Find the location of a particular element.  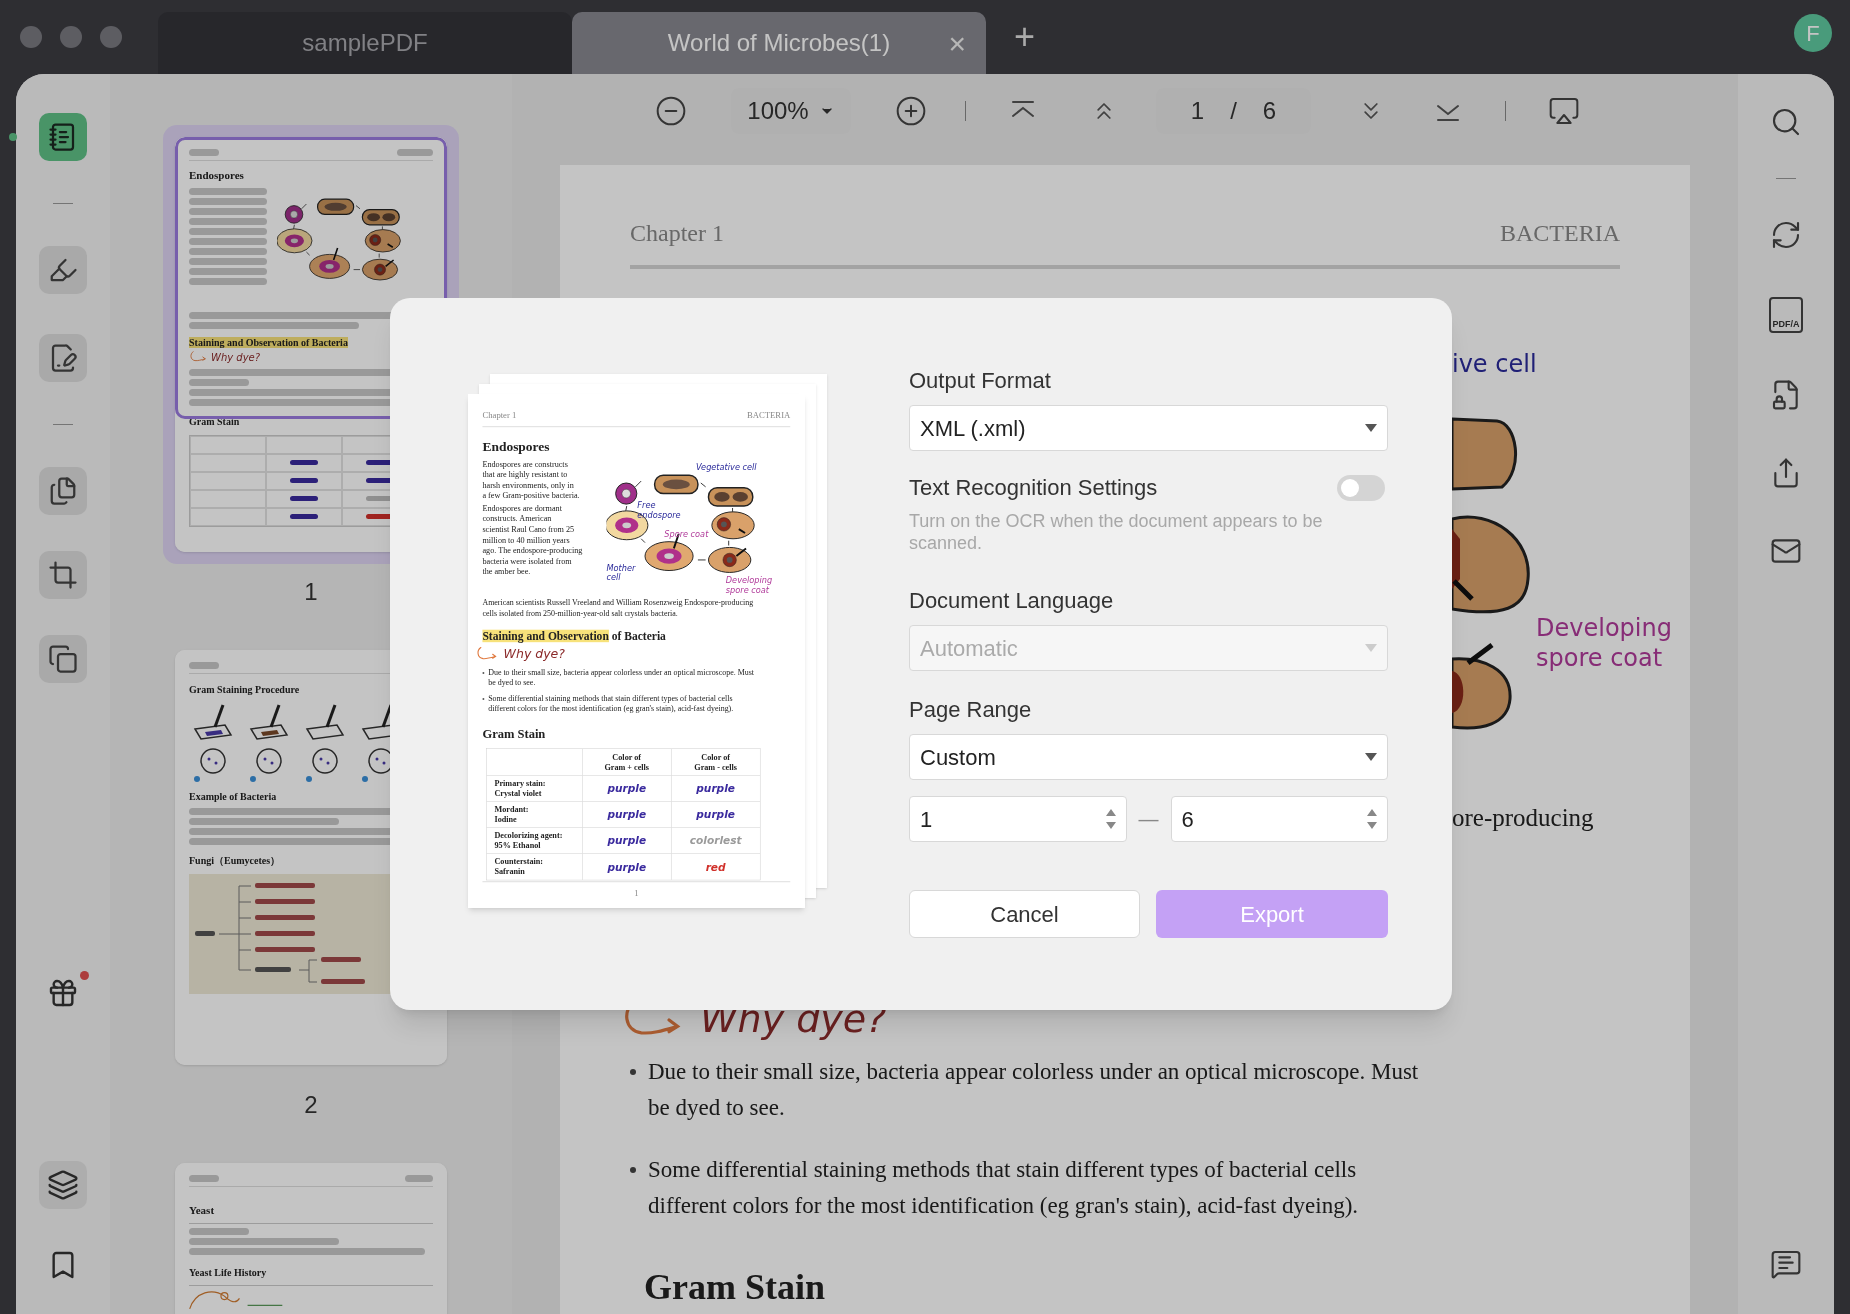

thumbnail-heading: Gram Staining Procedure is located at coordinates (245, 690).